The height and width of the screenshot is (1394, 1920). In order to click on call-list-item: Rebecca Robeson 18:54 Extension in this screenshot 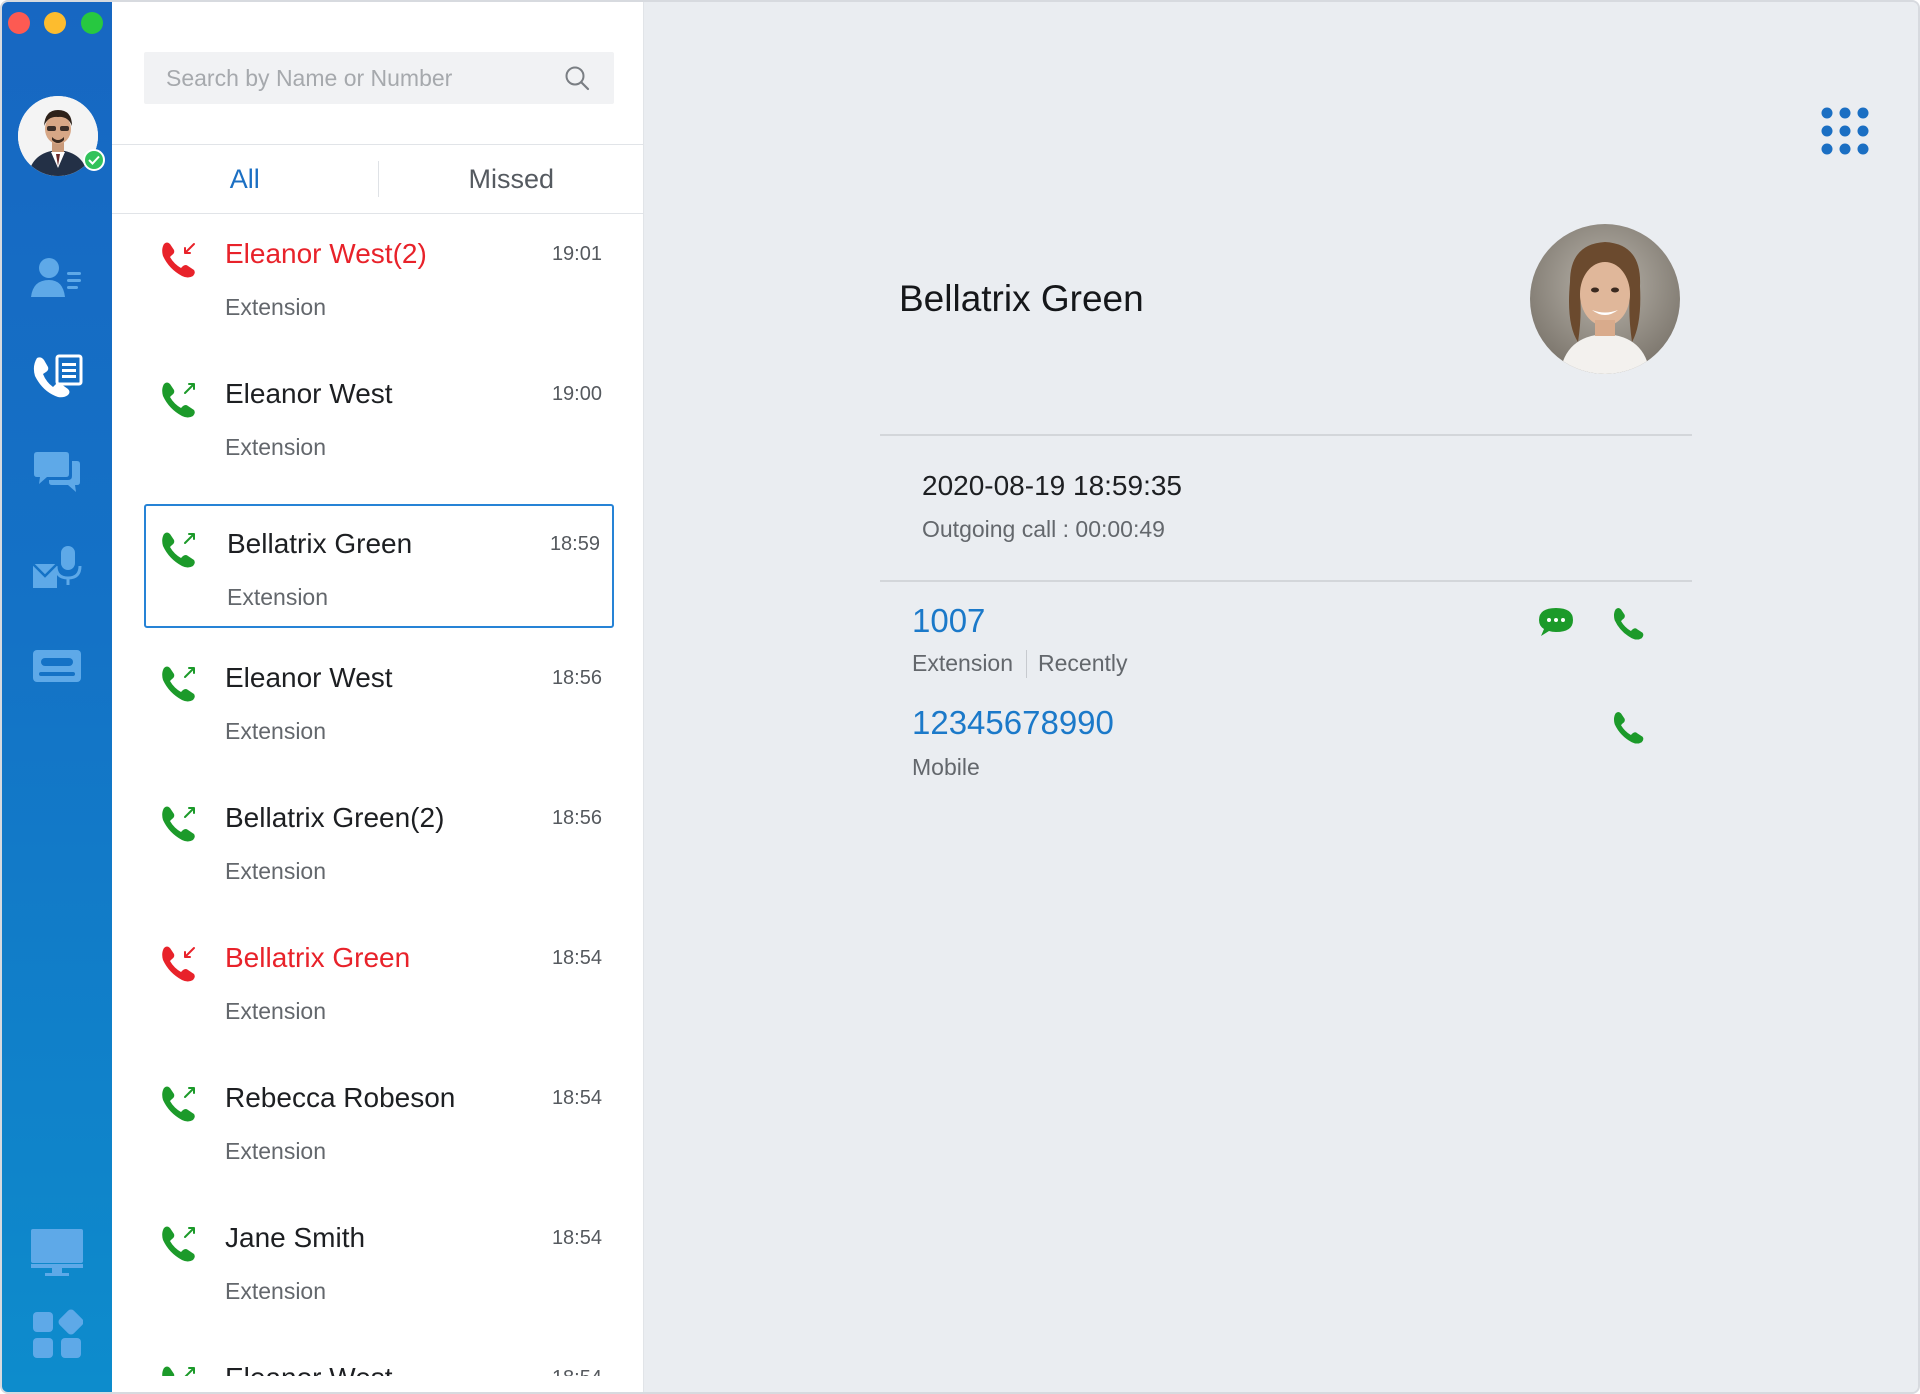, I will do `click(379, 1120)`.